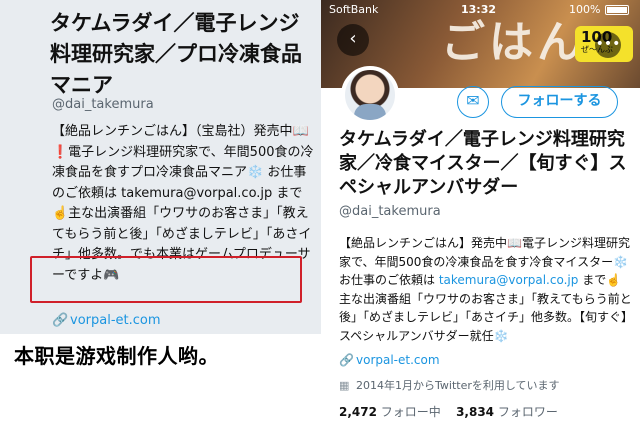  I want to click on battery-percent: 100%, so click(585, 9).